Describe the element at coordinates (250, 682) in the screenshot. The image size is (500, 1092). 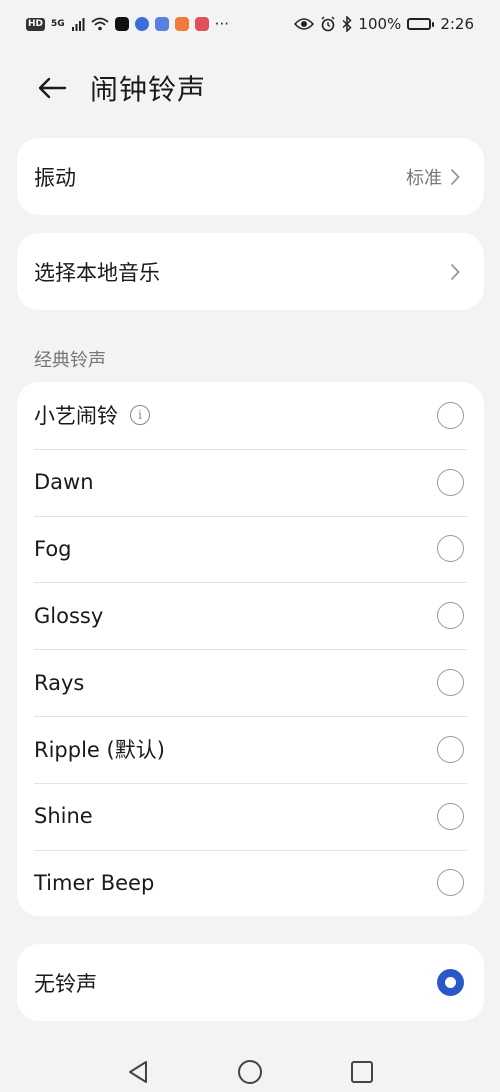
I see `ringtone-item: Rays` at that location.